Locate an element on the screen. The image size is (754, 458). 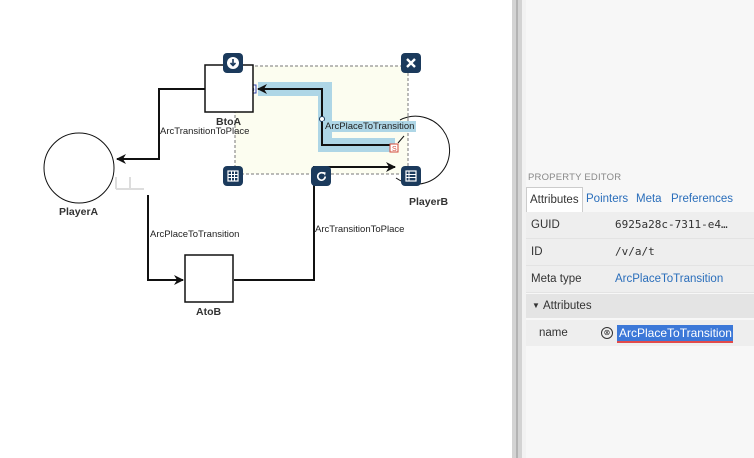
property-key: name is located at coordinates (553, 333).